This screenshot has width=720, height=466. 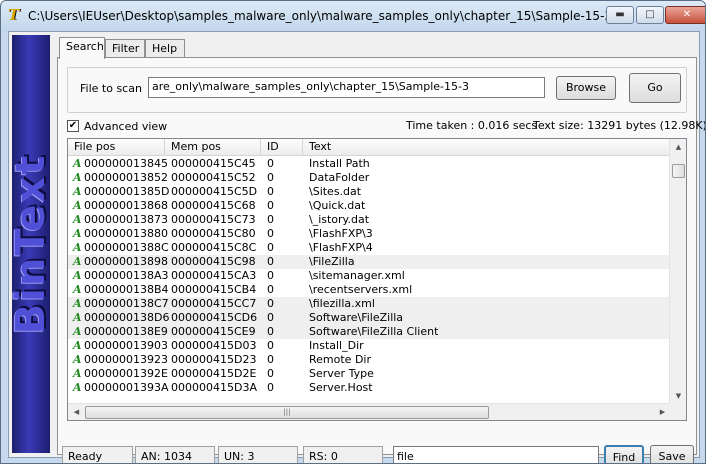 I want to click on status-un-count: UN: 3, so click(x=258, y=454).